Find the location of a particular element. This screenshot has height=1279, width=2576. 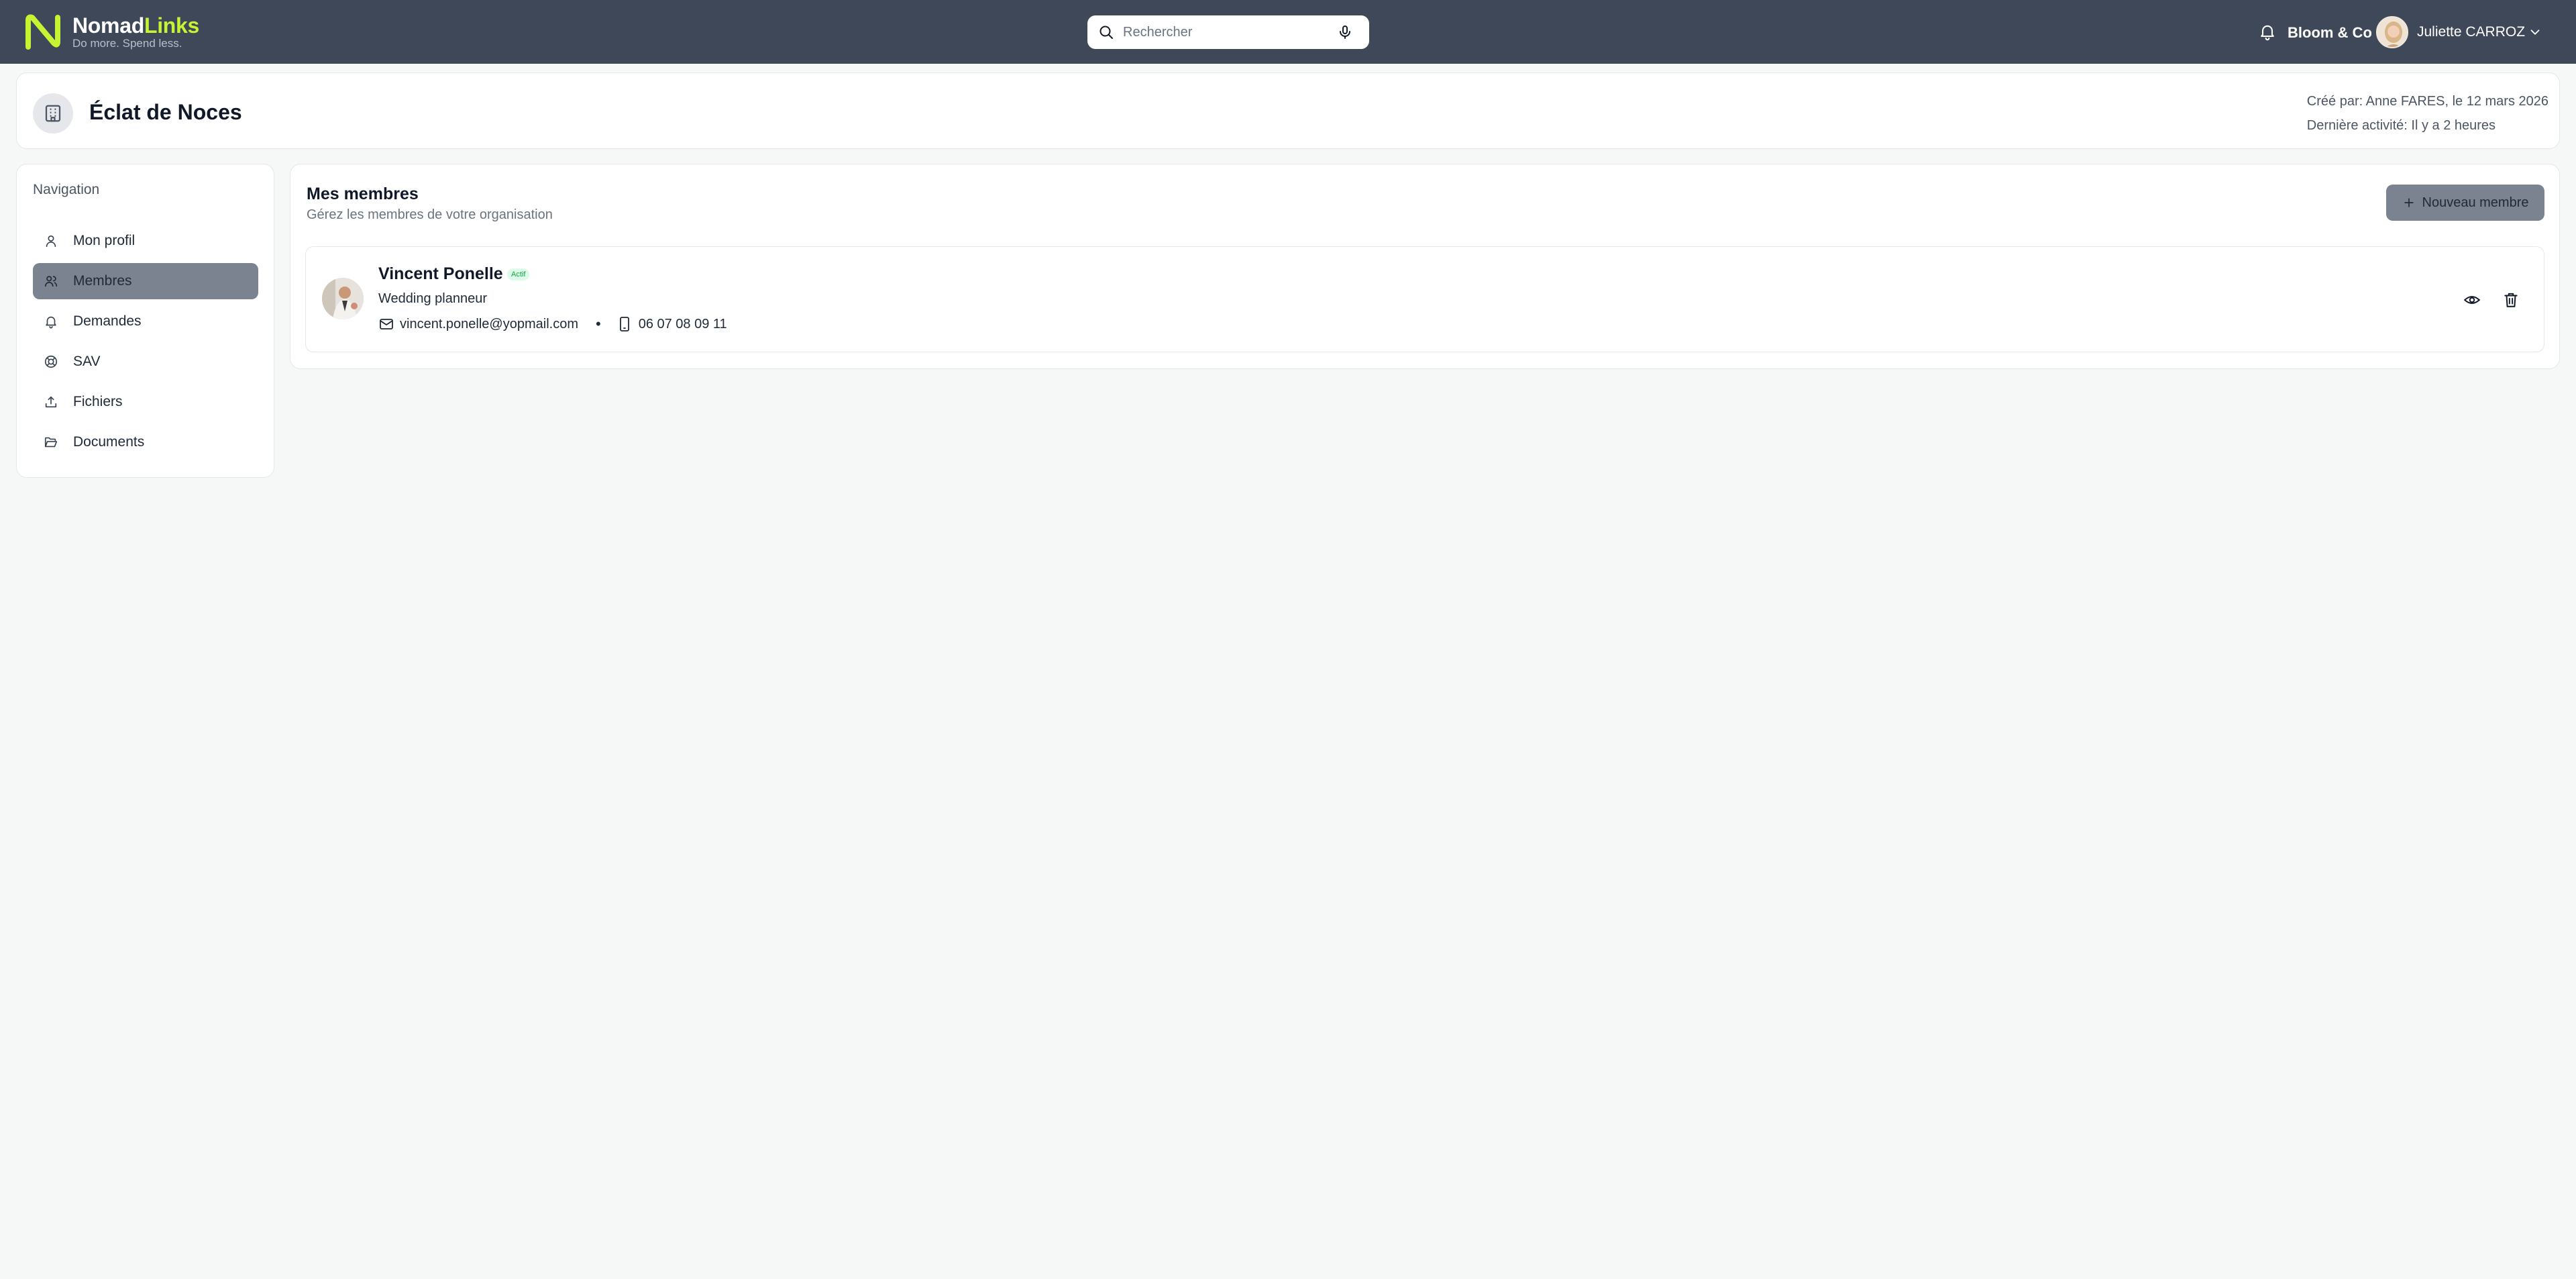

search-bar is located at coordinates (1228, 32).